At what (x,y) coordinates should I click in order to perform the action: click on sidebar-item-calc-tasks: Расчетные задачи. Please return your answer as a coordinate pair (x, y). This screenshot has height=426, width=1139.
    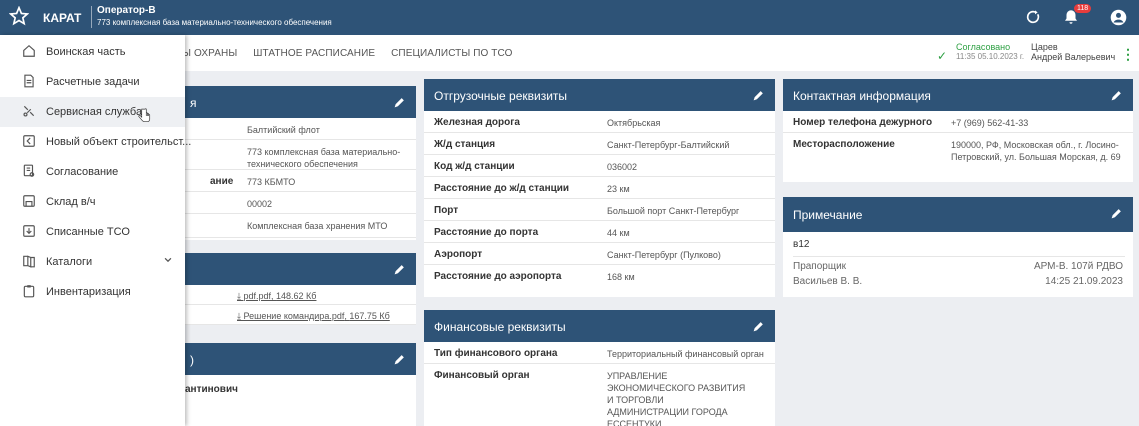
    Looking at the image, I should click on (92, 82).